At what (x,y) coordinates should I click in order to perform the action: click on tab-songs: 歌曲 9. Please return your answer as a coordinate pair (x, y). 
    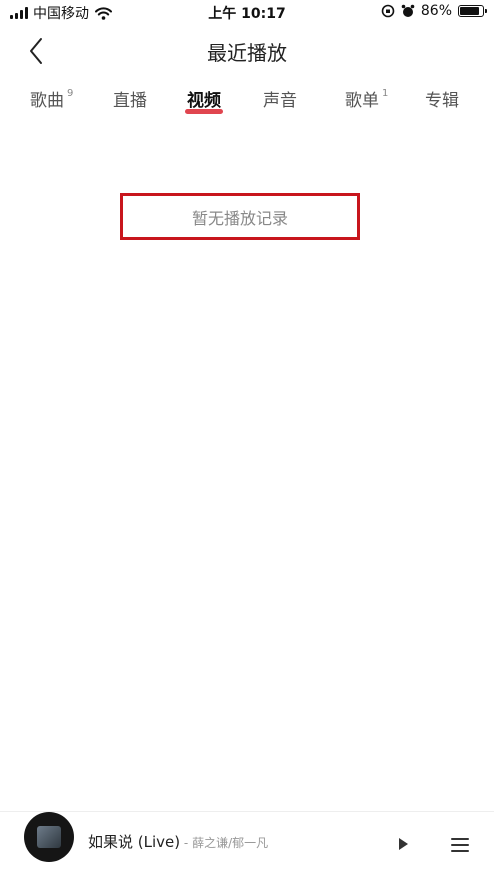
    Looking at the image, I should click on (51, 104).